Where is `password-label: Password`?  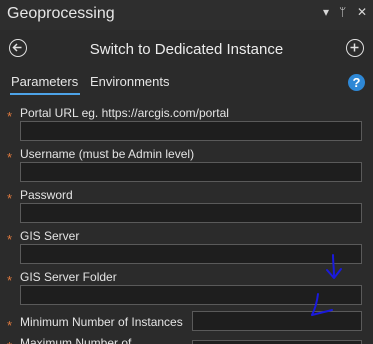
password-label: Password is located at coordinates (46, 195).